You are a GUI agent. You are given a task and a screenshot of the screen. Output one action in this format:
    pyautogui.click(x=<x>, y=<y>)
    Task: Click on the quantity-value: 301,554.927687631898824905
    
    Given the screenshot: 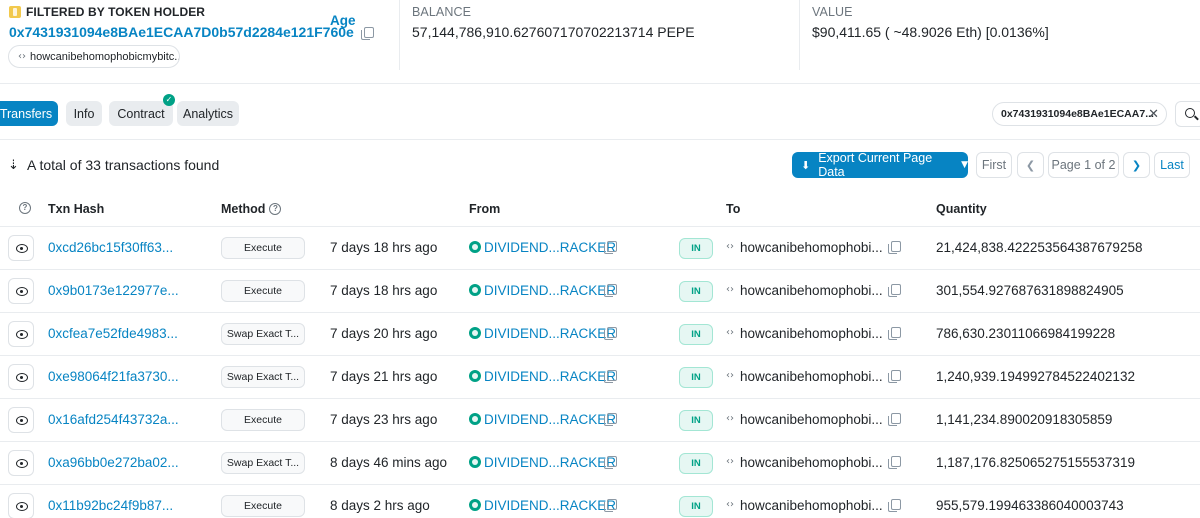 What is the action you would take?
    pyautogui.click(x=1030, y=290)
    